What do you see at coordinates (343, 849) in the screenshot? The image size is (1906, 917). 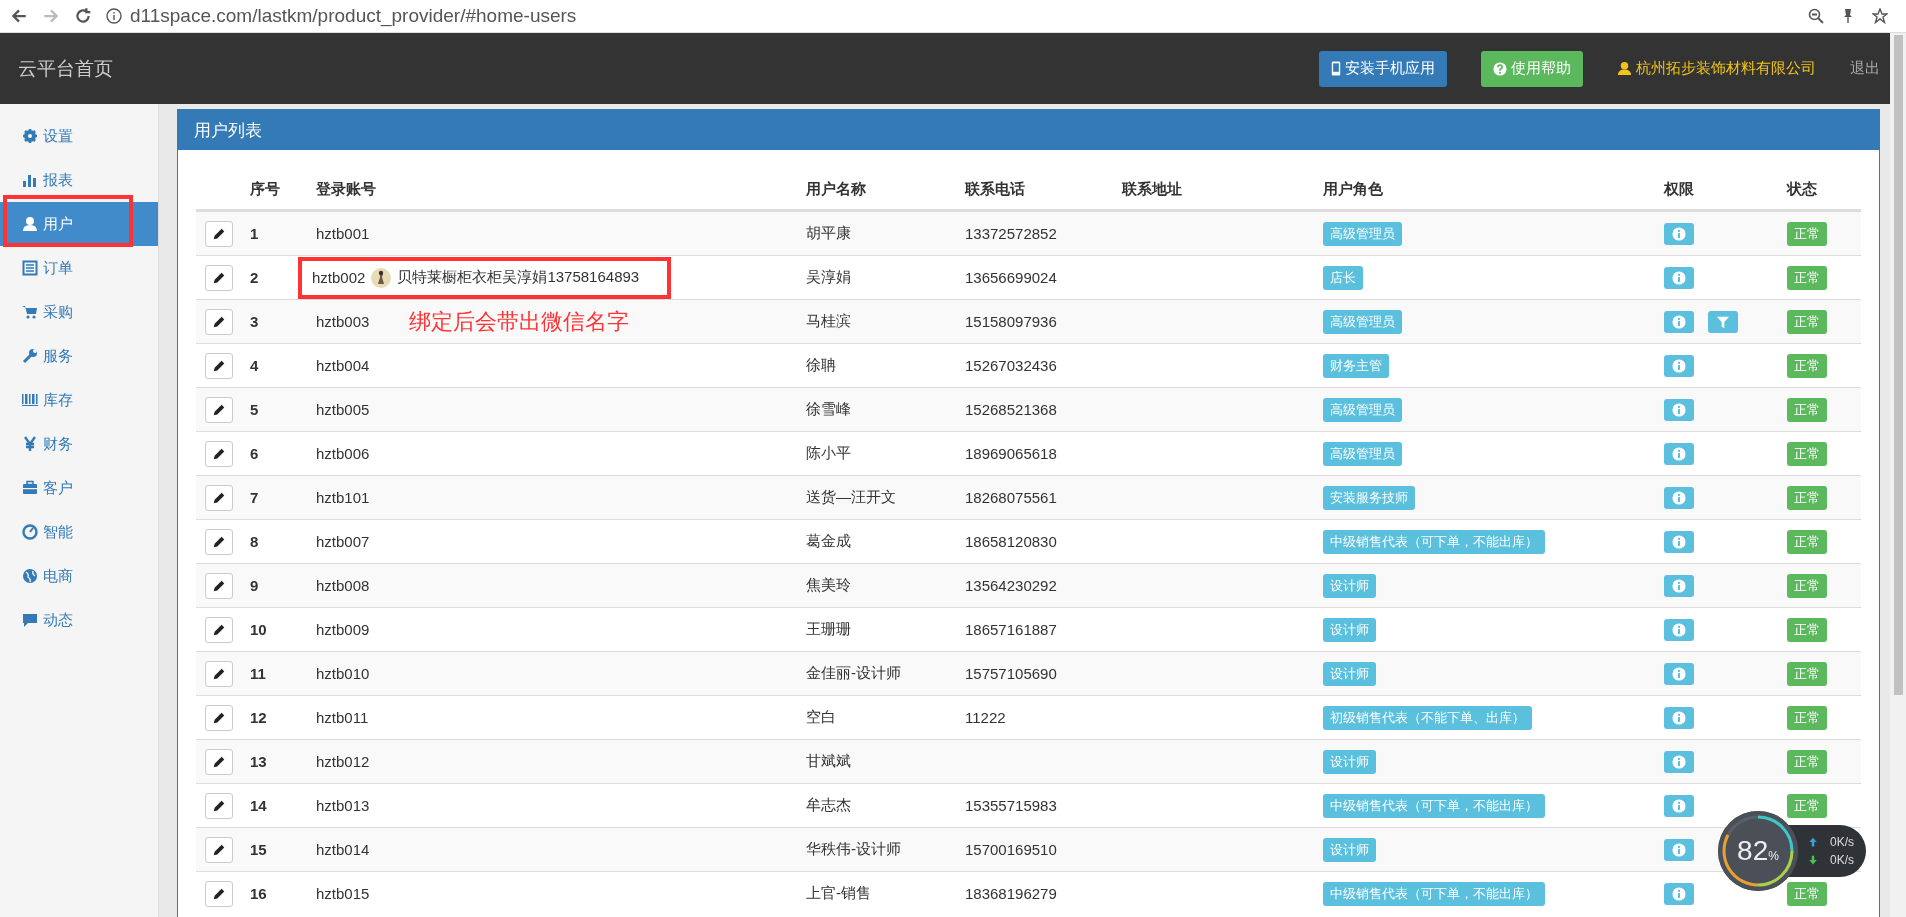 I see `table-cell: hztb014` at bounding box center [343, 849].